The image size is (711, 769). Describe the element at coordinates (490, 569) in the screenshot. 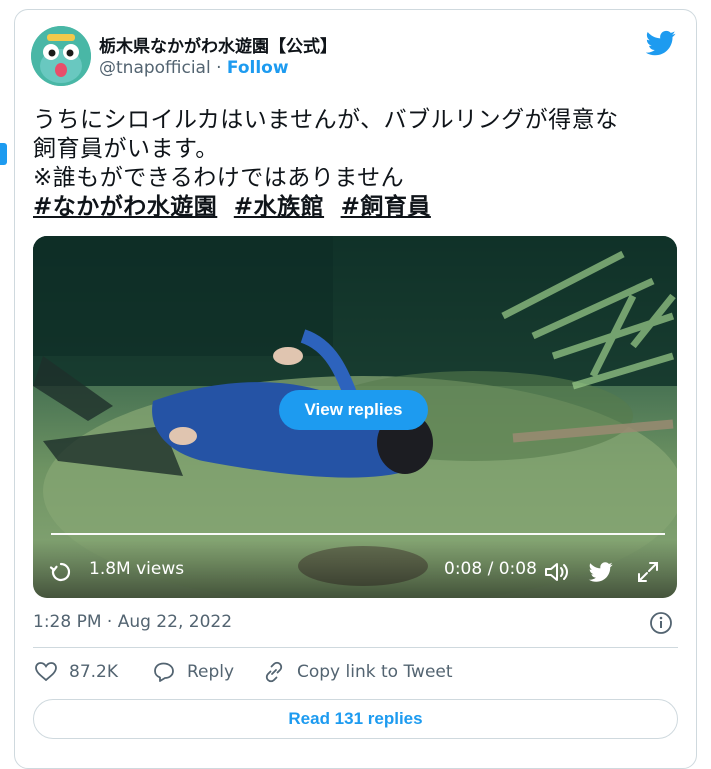

I see `video-time: 0:08 / 0:08` at that location.